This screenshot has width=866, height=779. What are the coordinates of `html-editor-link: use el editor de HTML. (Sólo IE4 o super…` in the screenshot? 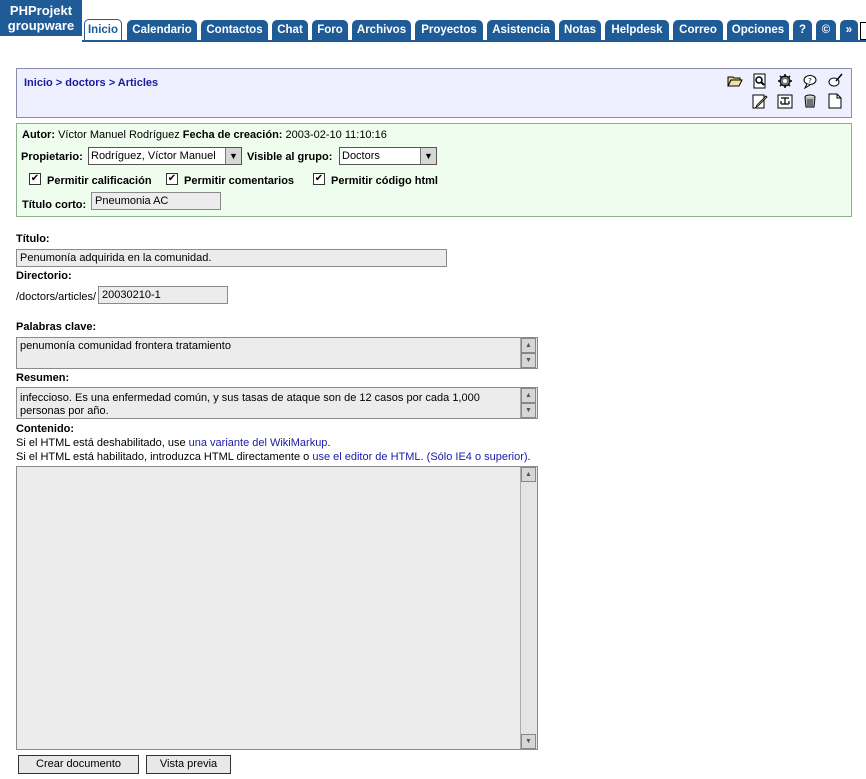 It's located at (419, 457).